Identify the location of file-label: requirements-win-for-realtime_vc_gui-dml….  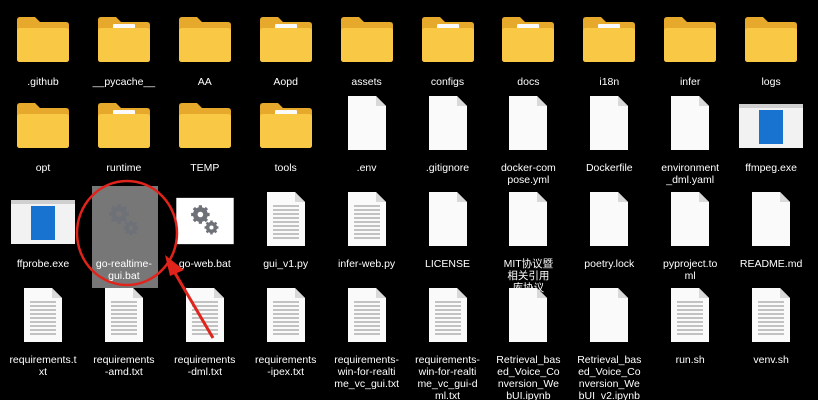
(447, 377).